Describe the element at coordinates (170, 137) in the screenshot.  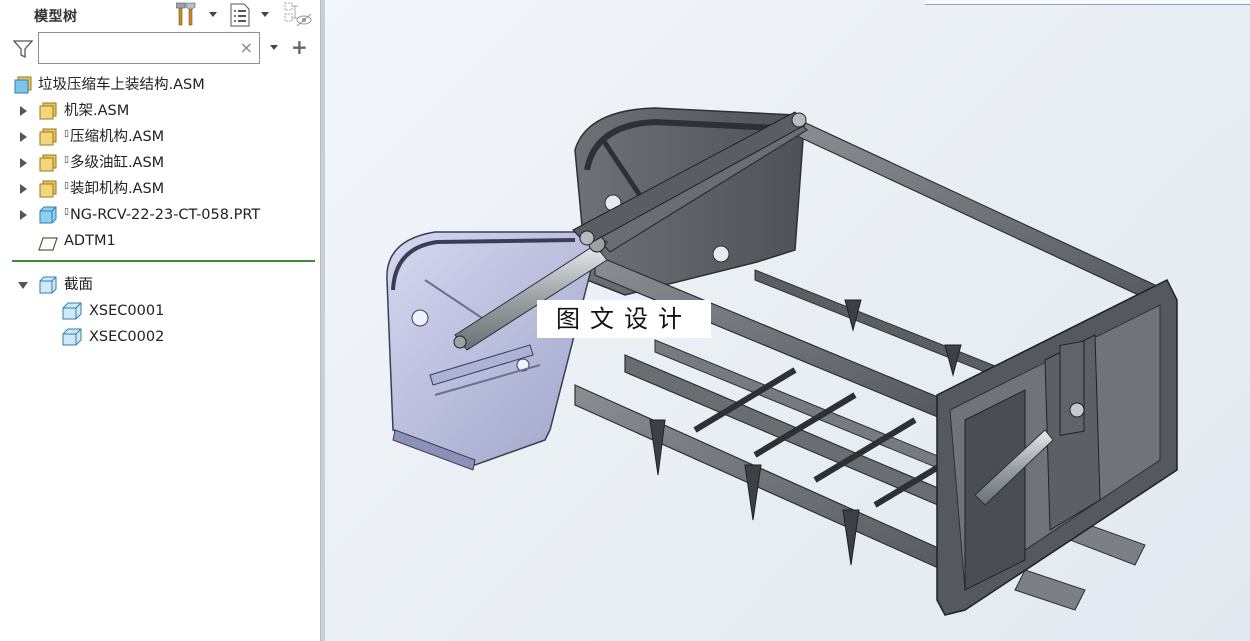
I see `tree-item-compression-mechanism: ▯压缩机构.ASM` at that location.